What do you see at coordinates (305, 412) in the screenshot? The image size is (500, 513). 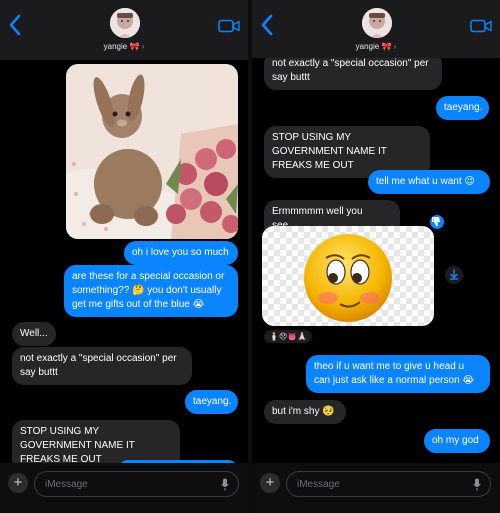 I see `message-incoming: but i'm shy 🥺` at bounding box center [305, 412].